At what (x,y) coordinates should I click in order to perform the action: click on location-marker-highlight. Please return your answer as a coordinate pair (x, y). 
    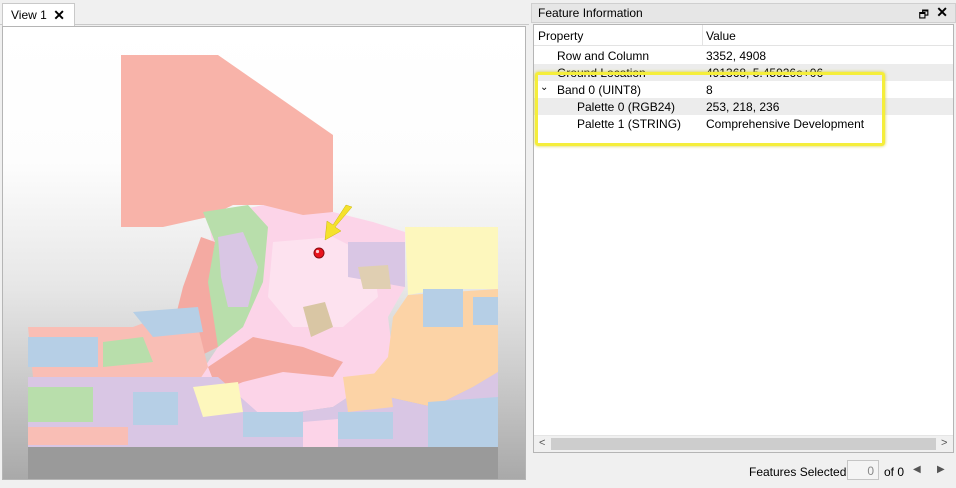
    Looking at the image, I should click on (317, 251).